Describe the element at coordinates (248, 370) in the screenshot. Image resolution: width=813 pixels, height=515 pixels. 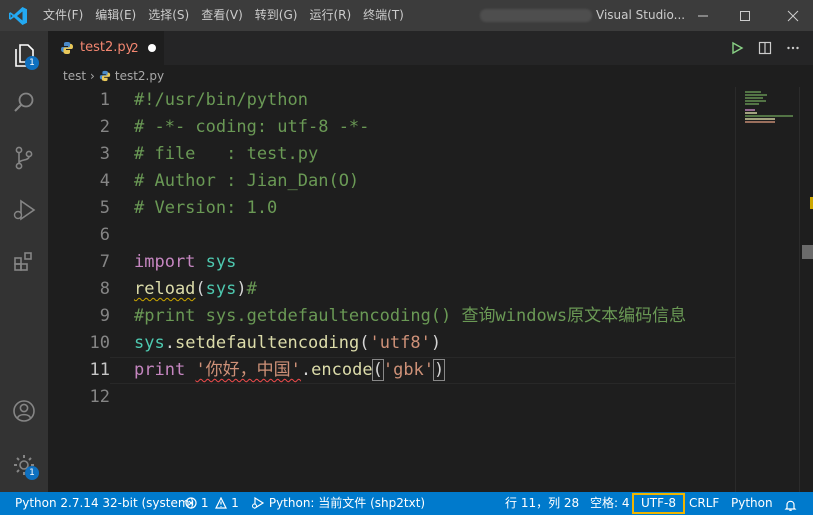
I see `string-nihao: '你好，中国'` at that location.